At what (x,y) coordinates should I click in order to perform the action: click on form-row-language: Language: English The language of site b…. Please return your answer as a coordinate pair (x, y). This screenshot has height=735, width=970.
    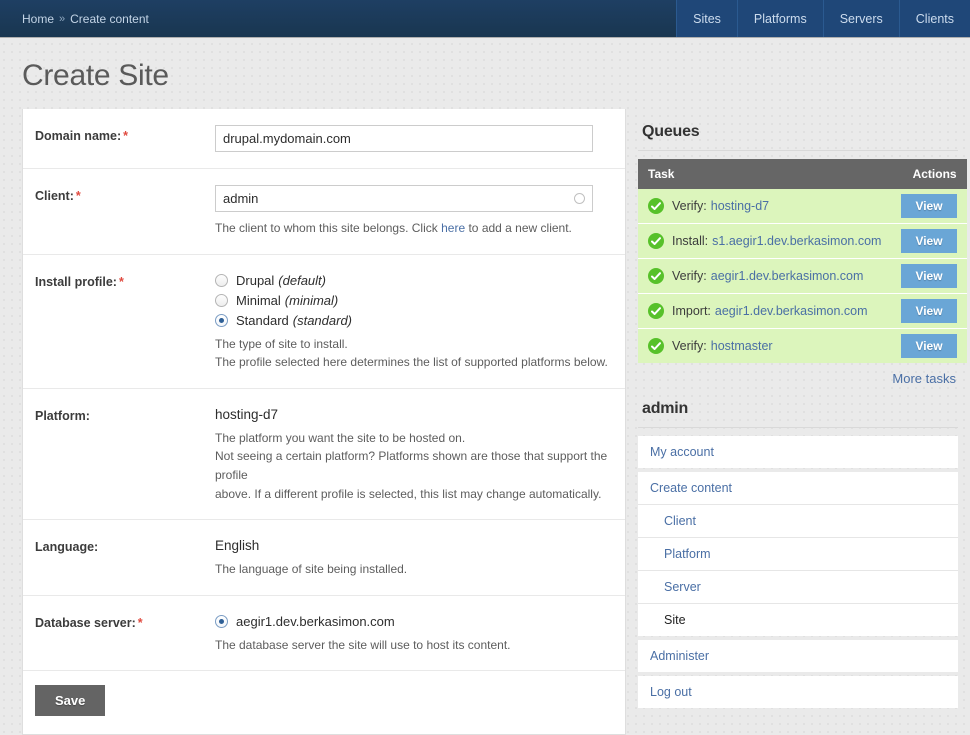
    Looking at the image, I should click on (324, 558).